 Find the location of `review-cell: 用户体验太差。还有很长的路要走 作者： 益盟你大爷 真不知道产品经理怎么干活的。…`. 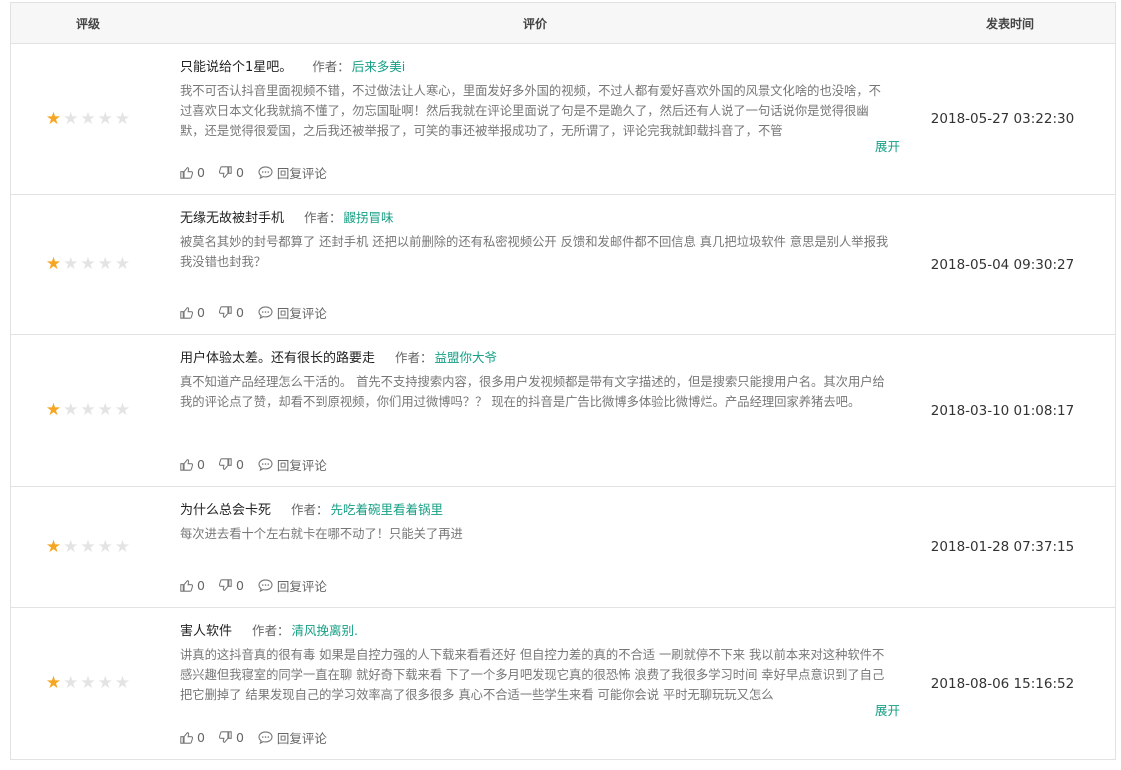

review-cell: 用户体验太差。还有很长的路要走 作者： 益盟你大爷 真不知道产品经理怎么干活的。… is located at coordinates (527, 410).